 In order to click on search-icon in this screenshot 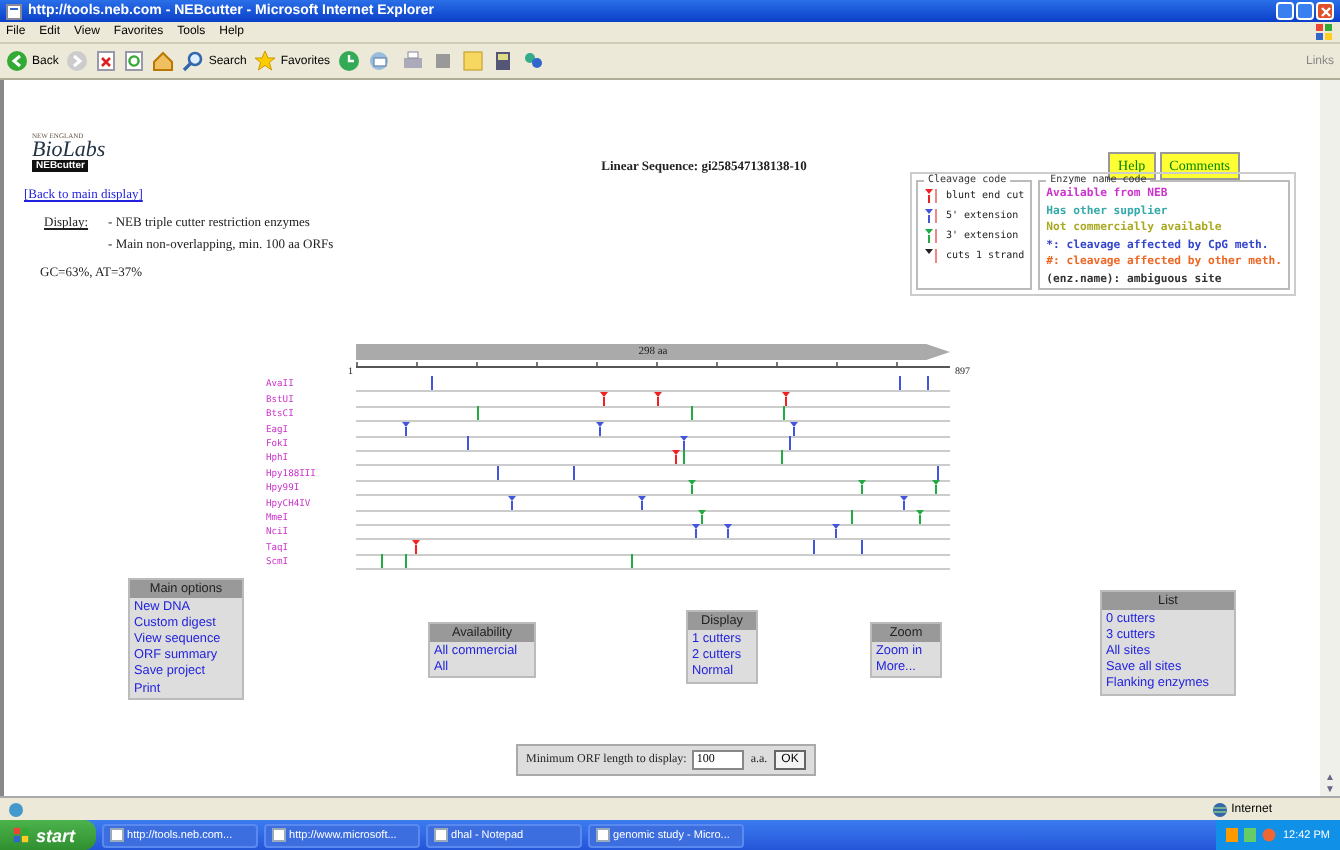, I will do `click(193, 61)`.